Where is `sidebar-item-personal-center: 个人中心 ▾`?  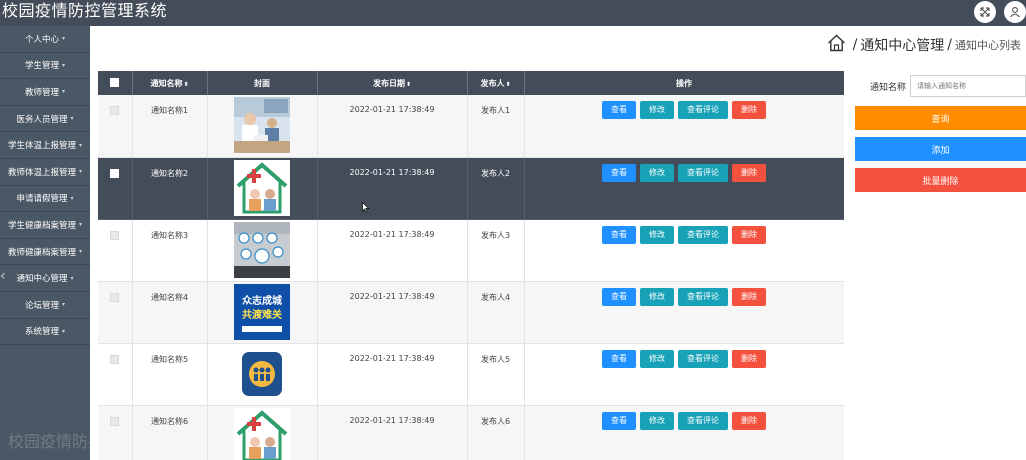
sidebar-item-personal-center: 个人中心 ▾ is located at coordinates (45, 39).